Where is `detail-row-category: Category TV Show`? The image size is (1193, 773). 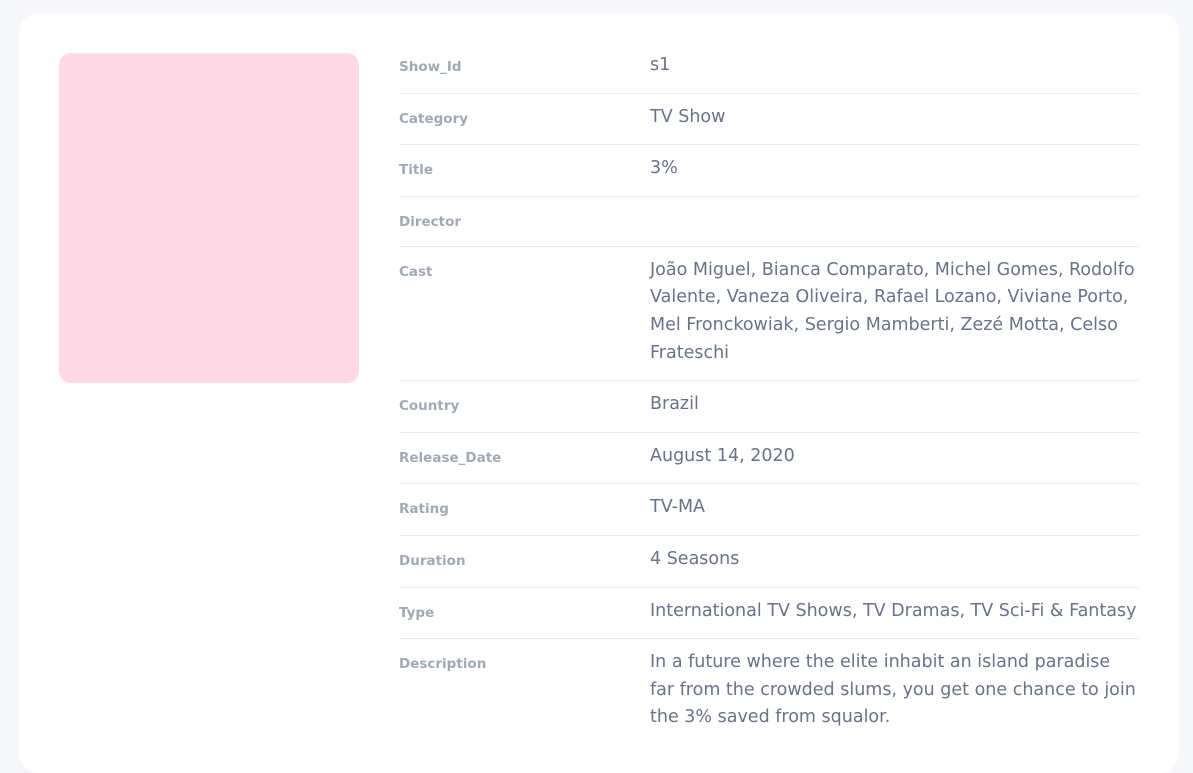
detail-row-category: Category TV Show is located at coordinates (769, 120).